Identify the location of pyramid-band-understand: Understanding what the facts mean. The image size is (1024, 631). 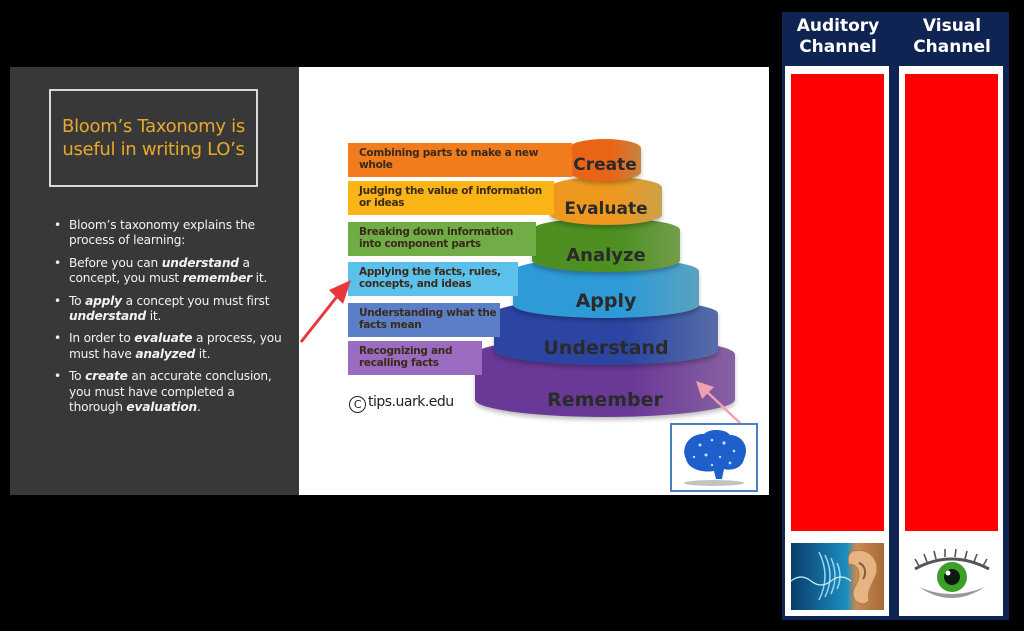
(424, 320).